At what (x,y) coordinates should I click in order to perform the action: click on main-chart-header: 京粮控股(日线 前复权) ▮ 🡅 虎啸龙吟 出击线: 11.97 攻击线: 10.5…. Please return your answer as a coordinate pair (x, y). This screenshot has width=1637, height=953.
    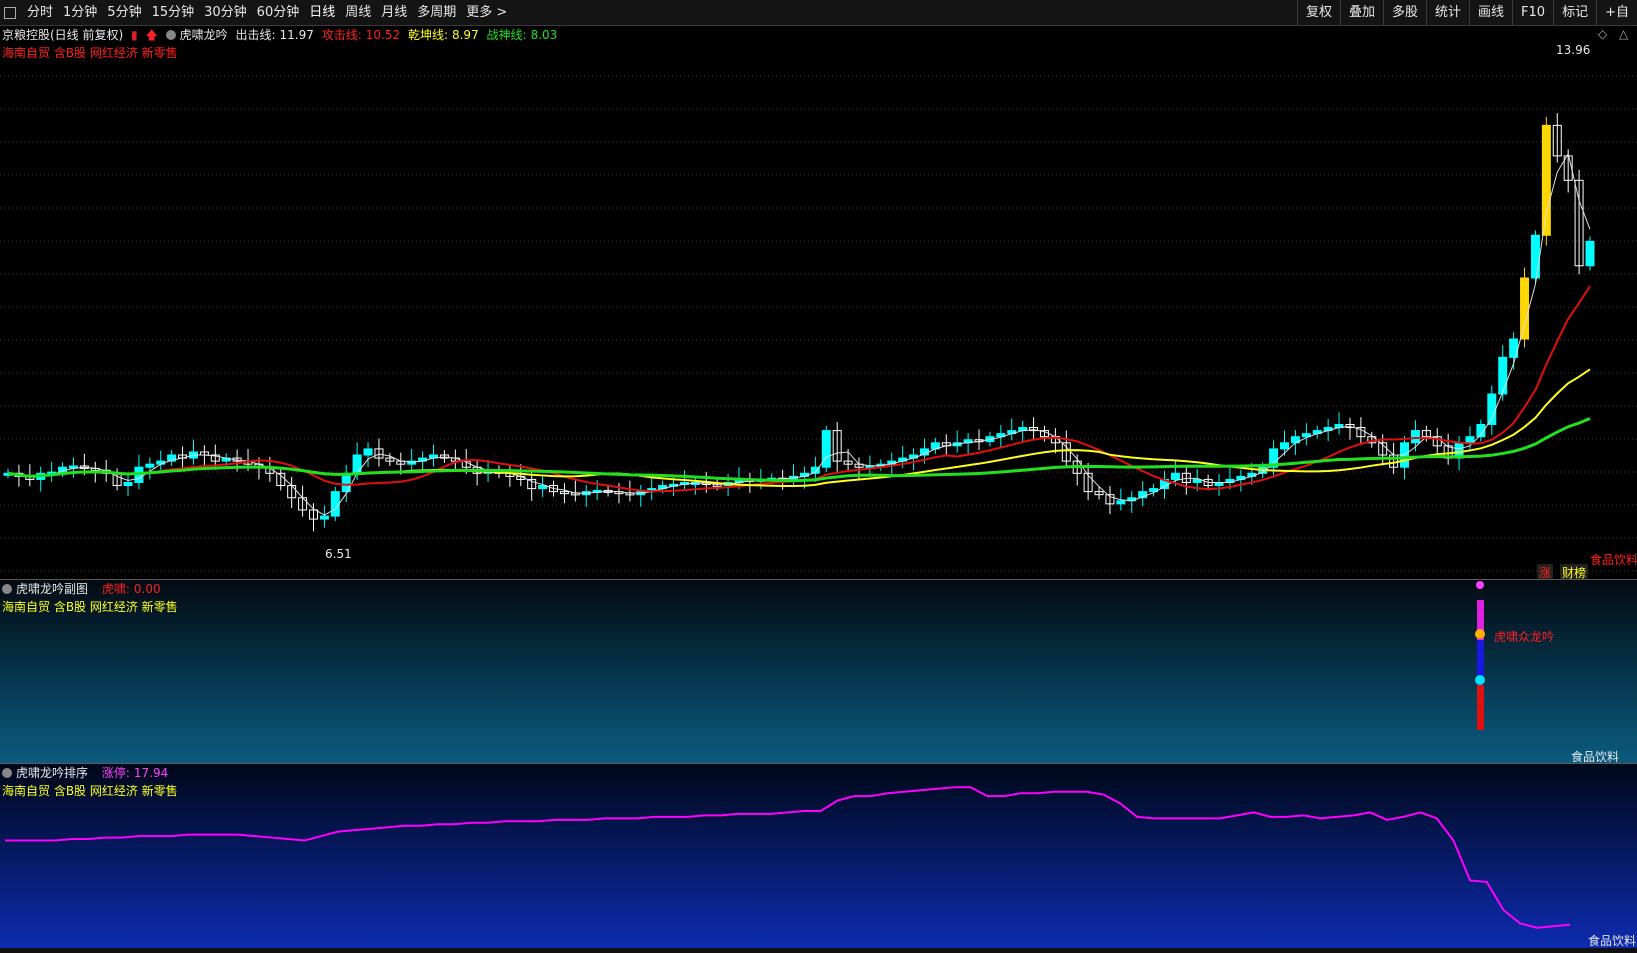
    Looking at the image, I should click on (281, 35).